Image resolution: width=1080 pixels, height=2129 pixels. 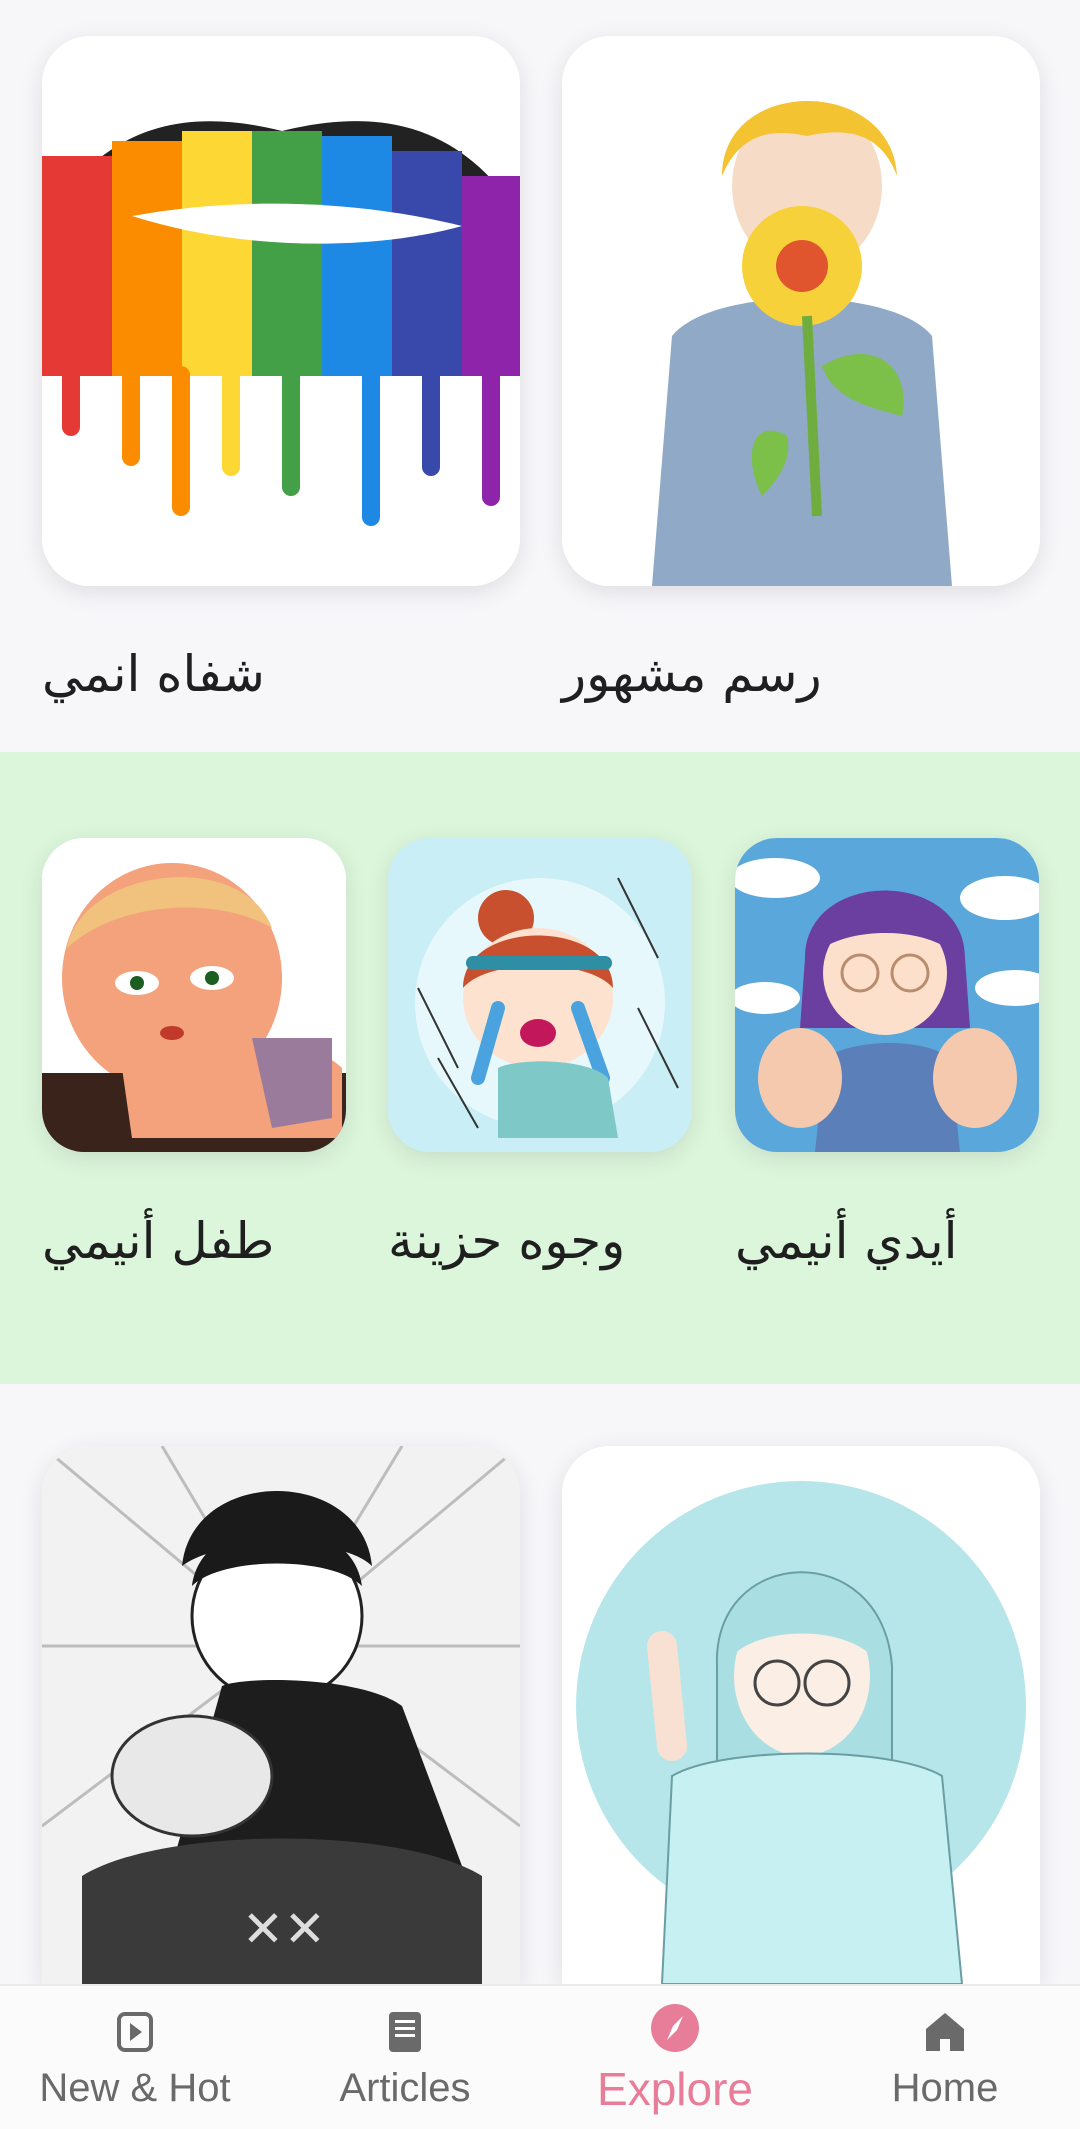 What do you see at coordinates (675, 2088) in the screenshot?
I see `nav-explore-label: Explore` at bounding box center [675, 2088].